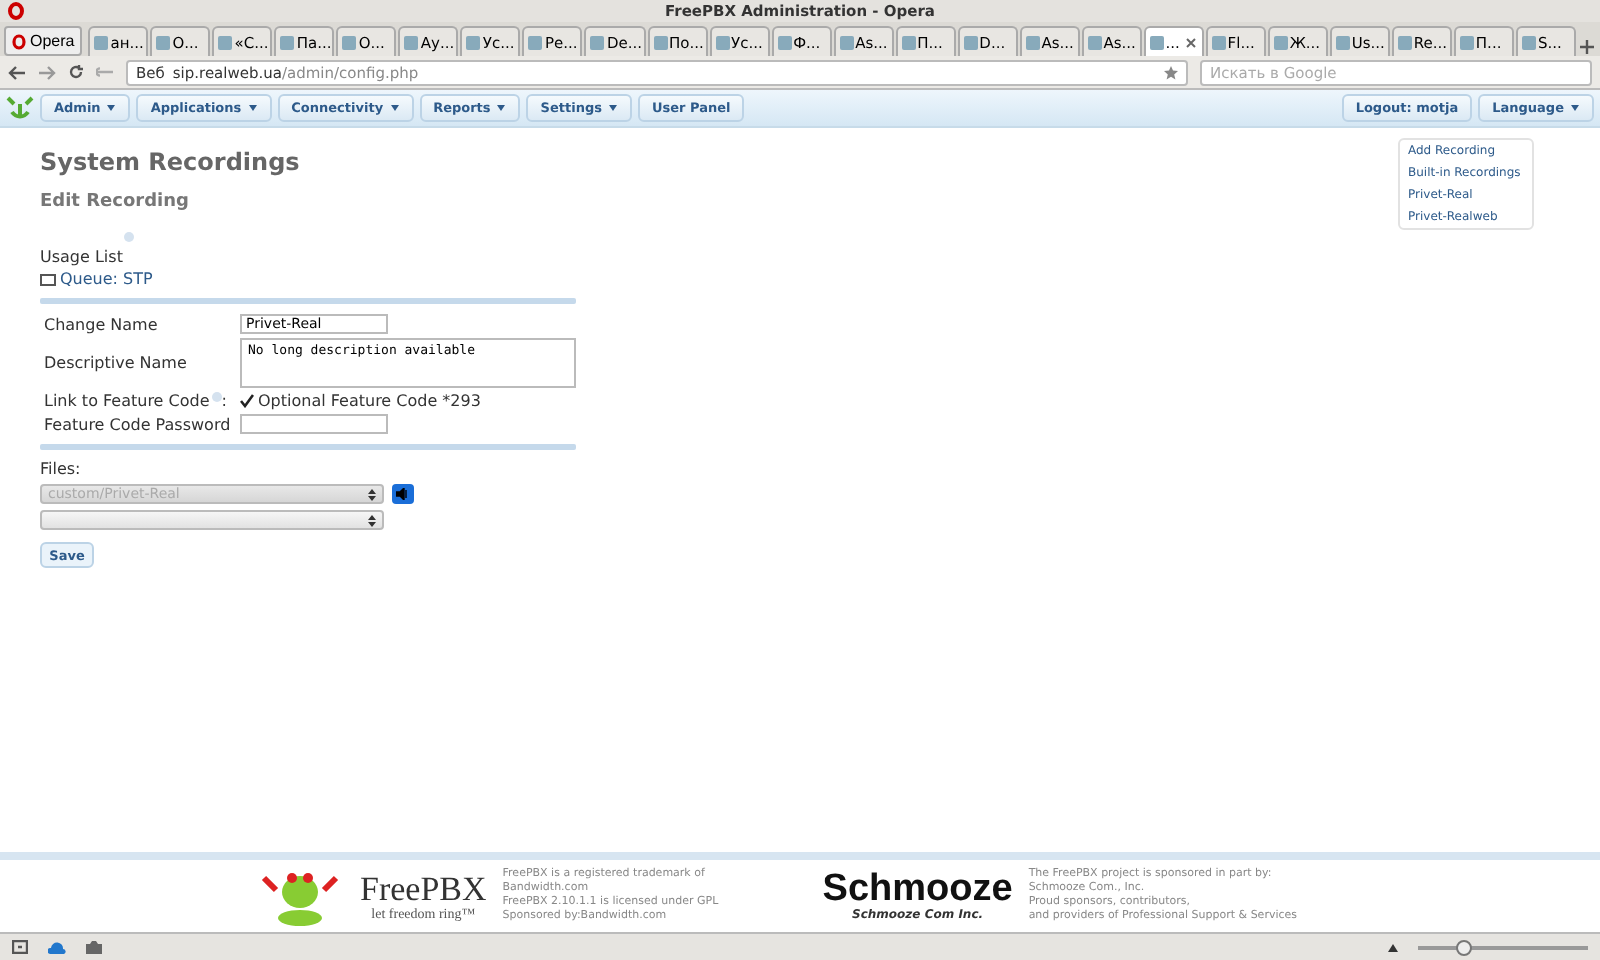  Describe the element at coordinates (116, 363) in the screenshot. I see `field-label: Descriptive Name` at that location.